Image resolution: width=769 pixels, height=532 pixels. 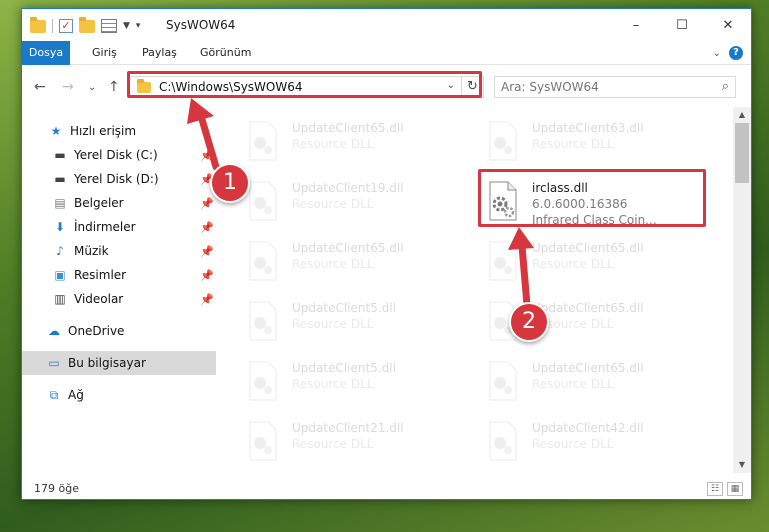 I want to click on quick-access-toolbar: ✓ ▼ ▾, so click(x=85, y=25).